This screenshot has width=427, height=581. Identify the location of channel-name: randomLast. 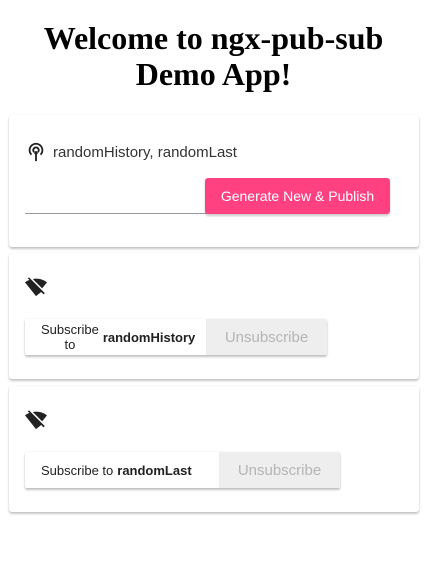
(154, 470).